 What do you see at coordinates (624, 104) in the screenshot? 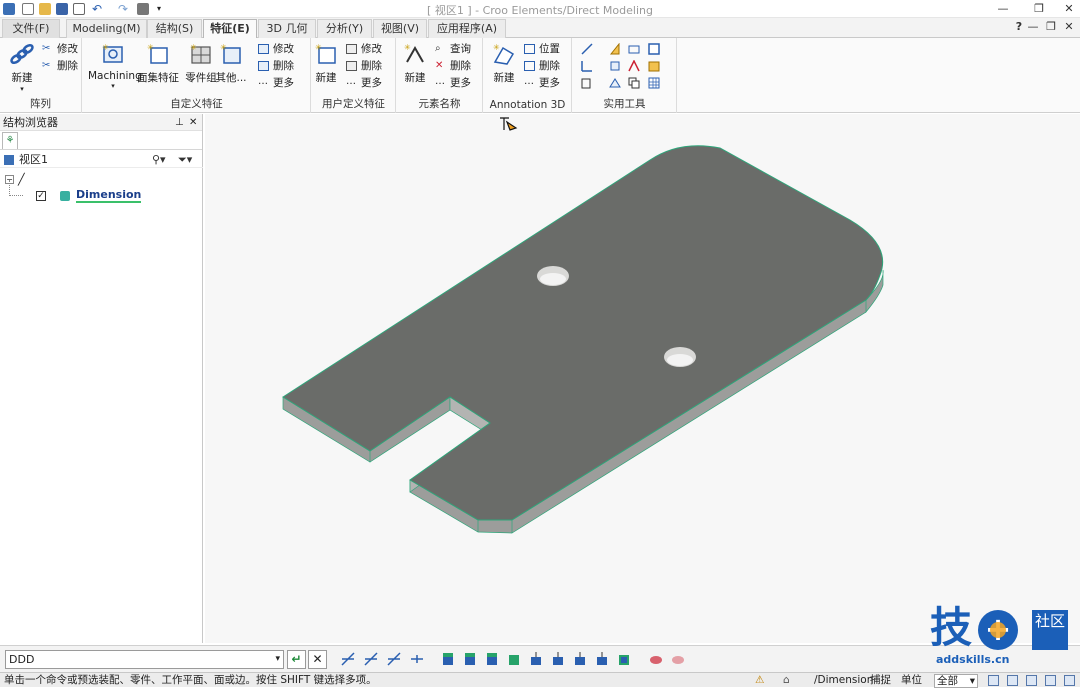
I see `group-utilities-label: 实用工具` at bounding box center [624, 104].